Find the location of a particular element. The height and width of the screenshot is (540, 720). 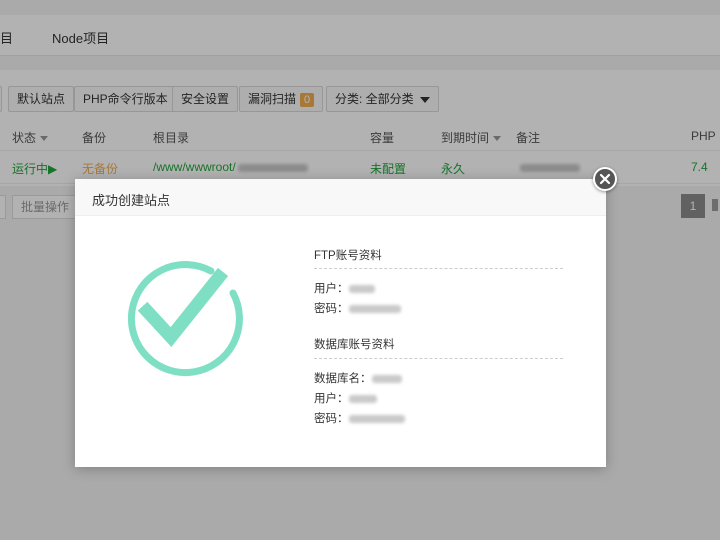

db-name-row: 数据库名： is located at coordinates (358, 378).